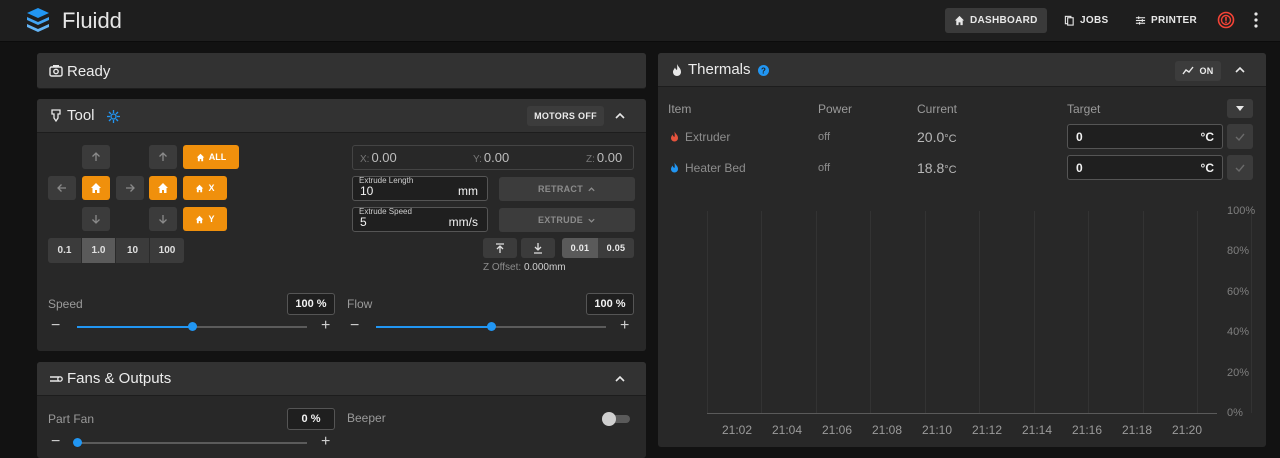 The height and width of the screenshot is (458, 1280). I want to click on step-option-10: 10, so click(133, 250).